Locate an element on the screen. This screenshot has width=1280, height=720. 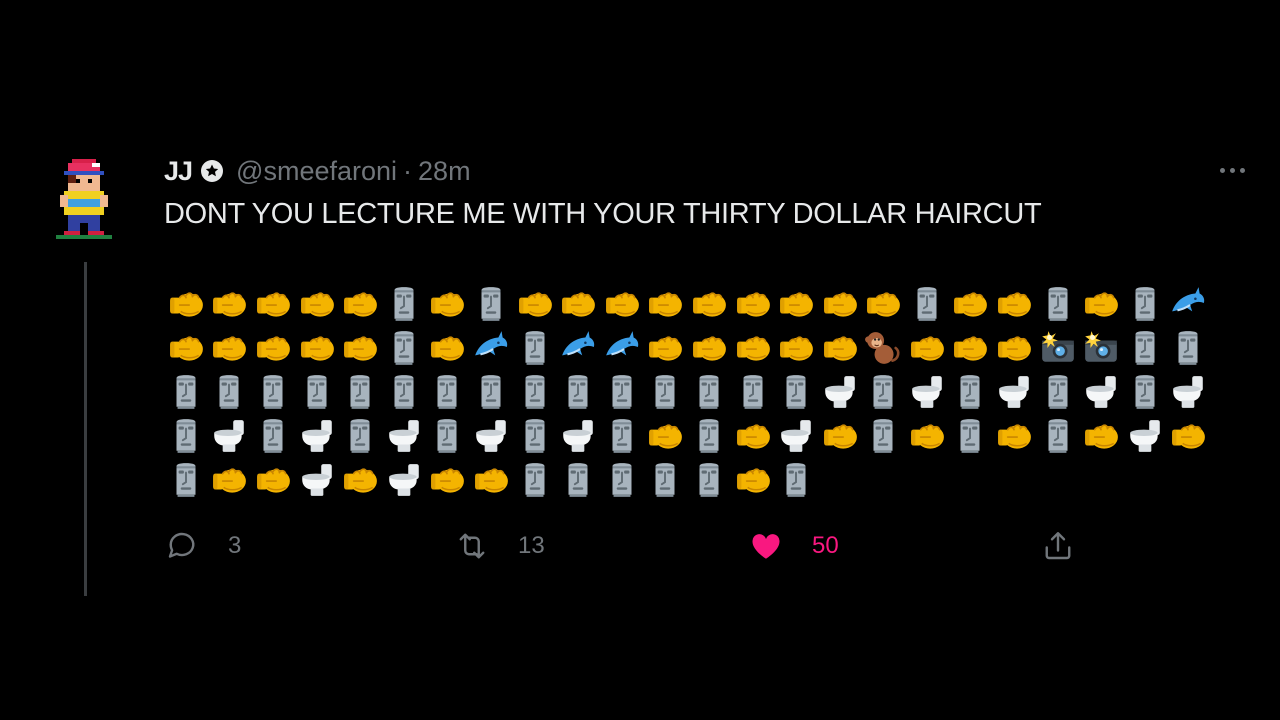
display-name: JJ is located at coordinates (178, 171).